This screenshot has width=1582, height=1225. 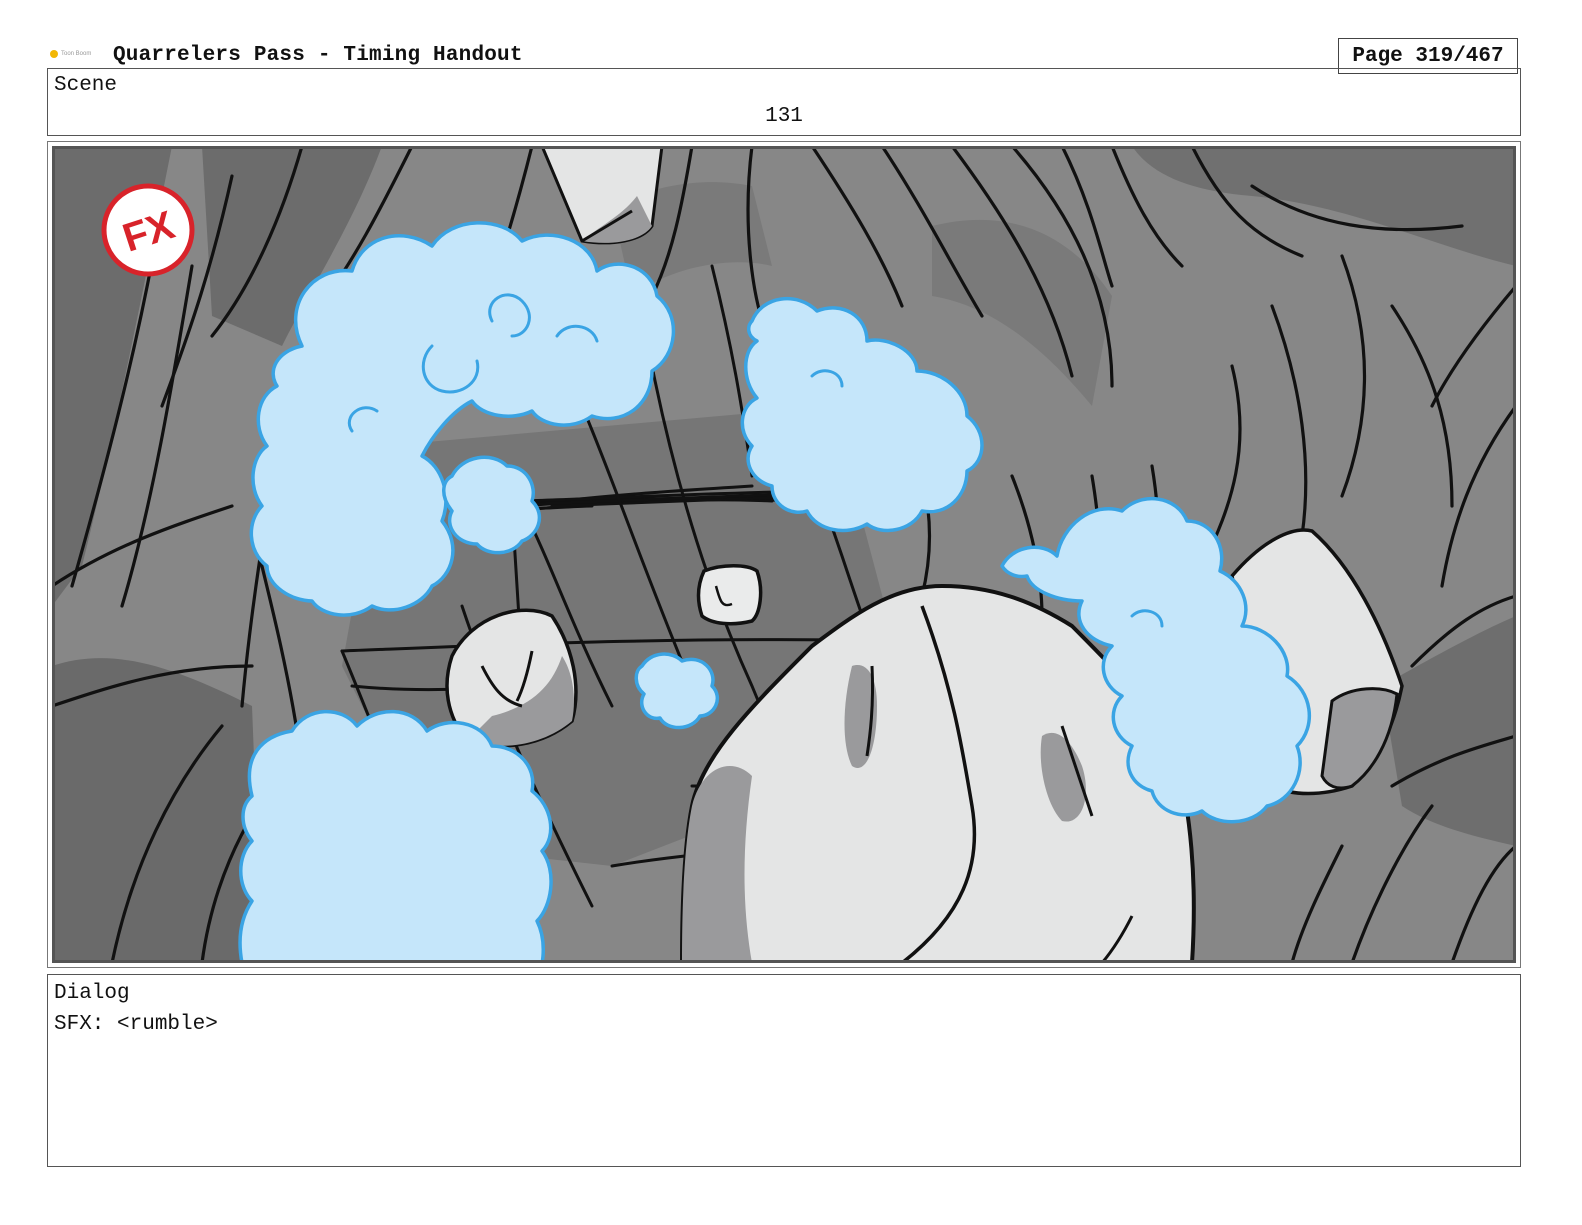 I want to click on scene-label: Scene, so click(x=86, y=85).